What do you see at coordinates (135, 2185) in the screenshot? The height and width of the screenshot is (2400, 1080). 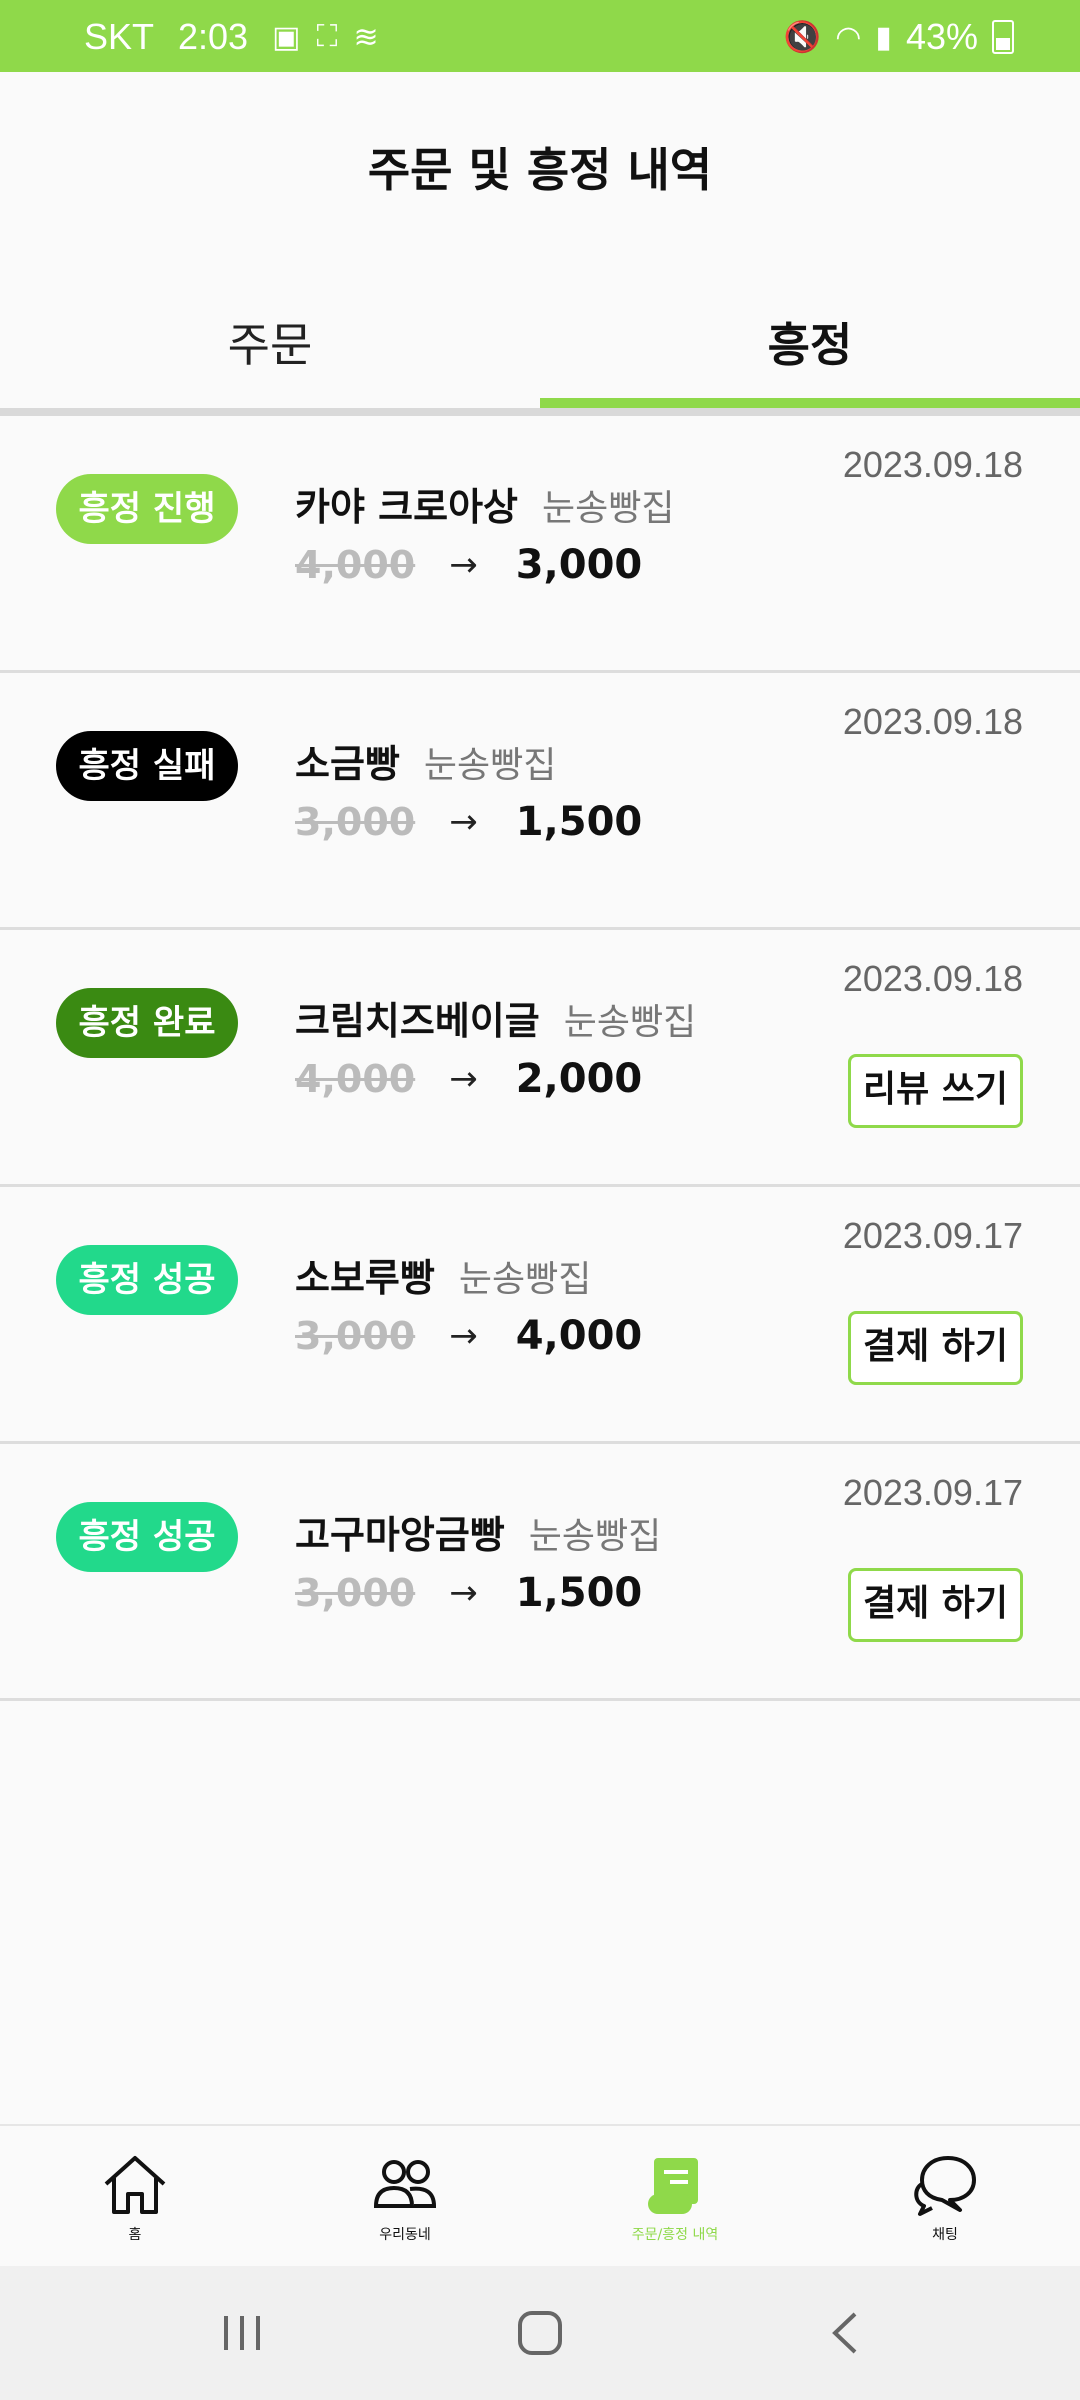 I see `home-icon` at bounding box center [135, 2185].